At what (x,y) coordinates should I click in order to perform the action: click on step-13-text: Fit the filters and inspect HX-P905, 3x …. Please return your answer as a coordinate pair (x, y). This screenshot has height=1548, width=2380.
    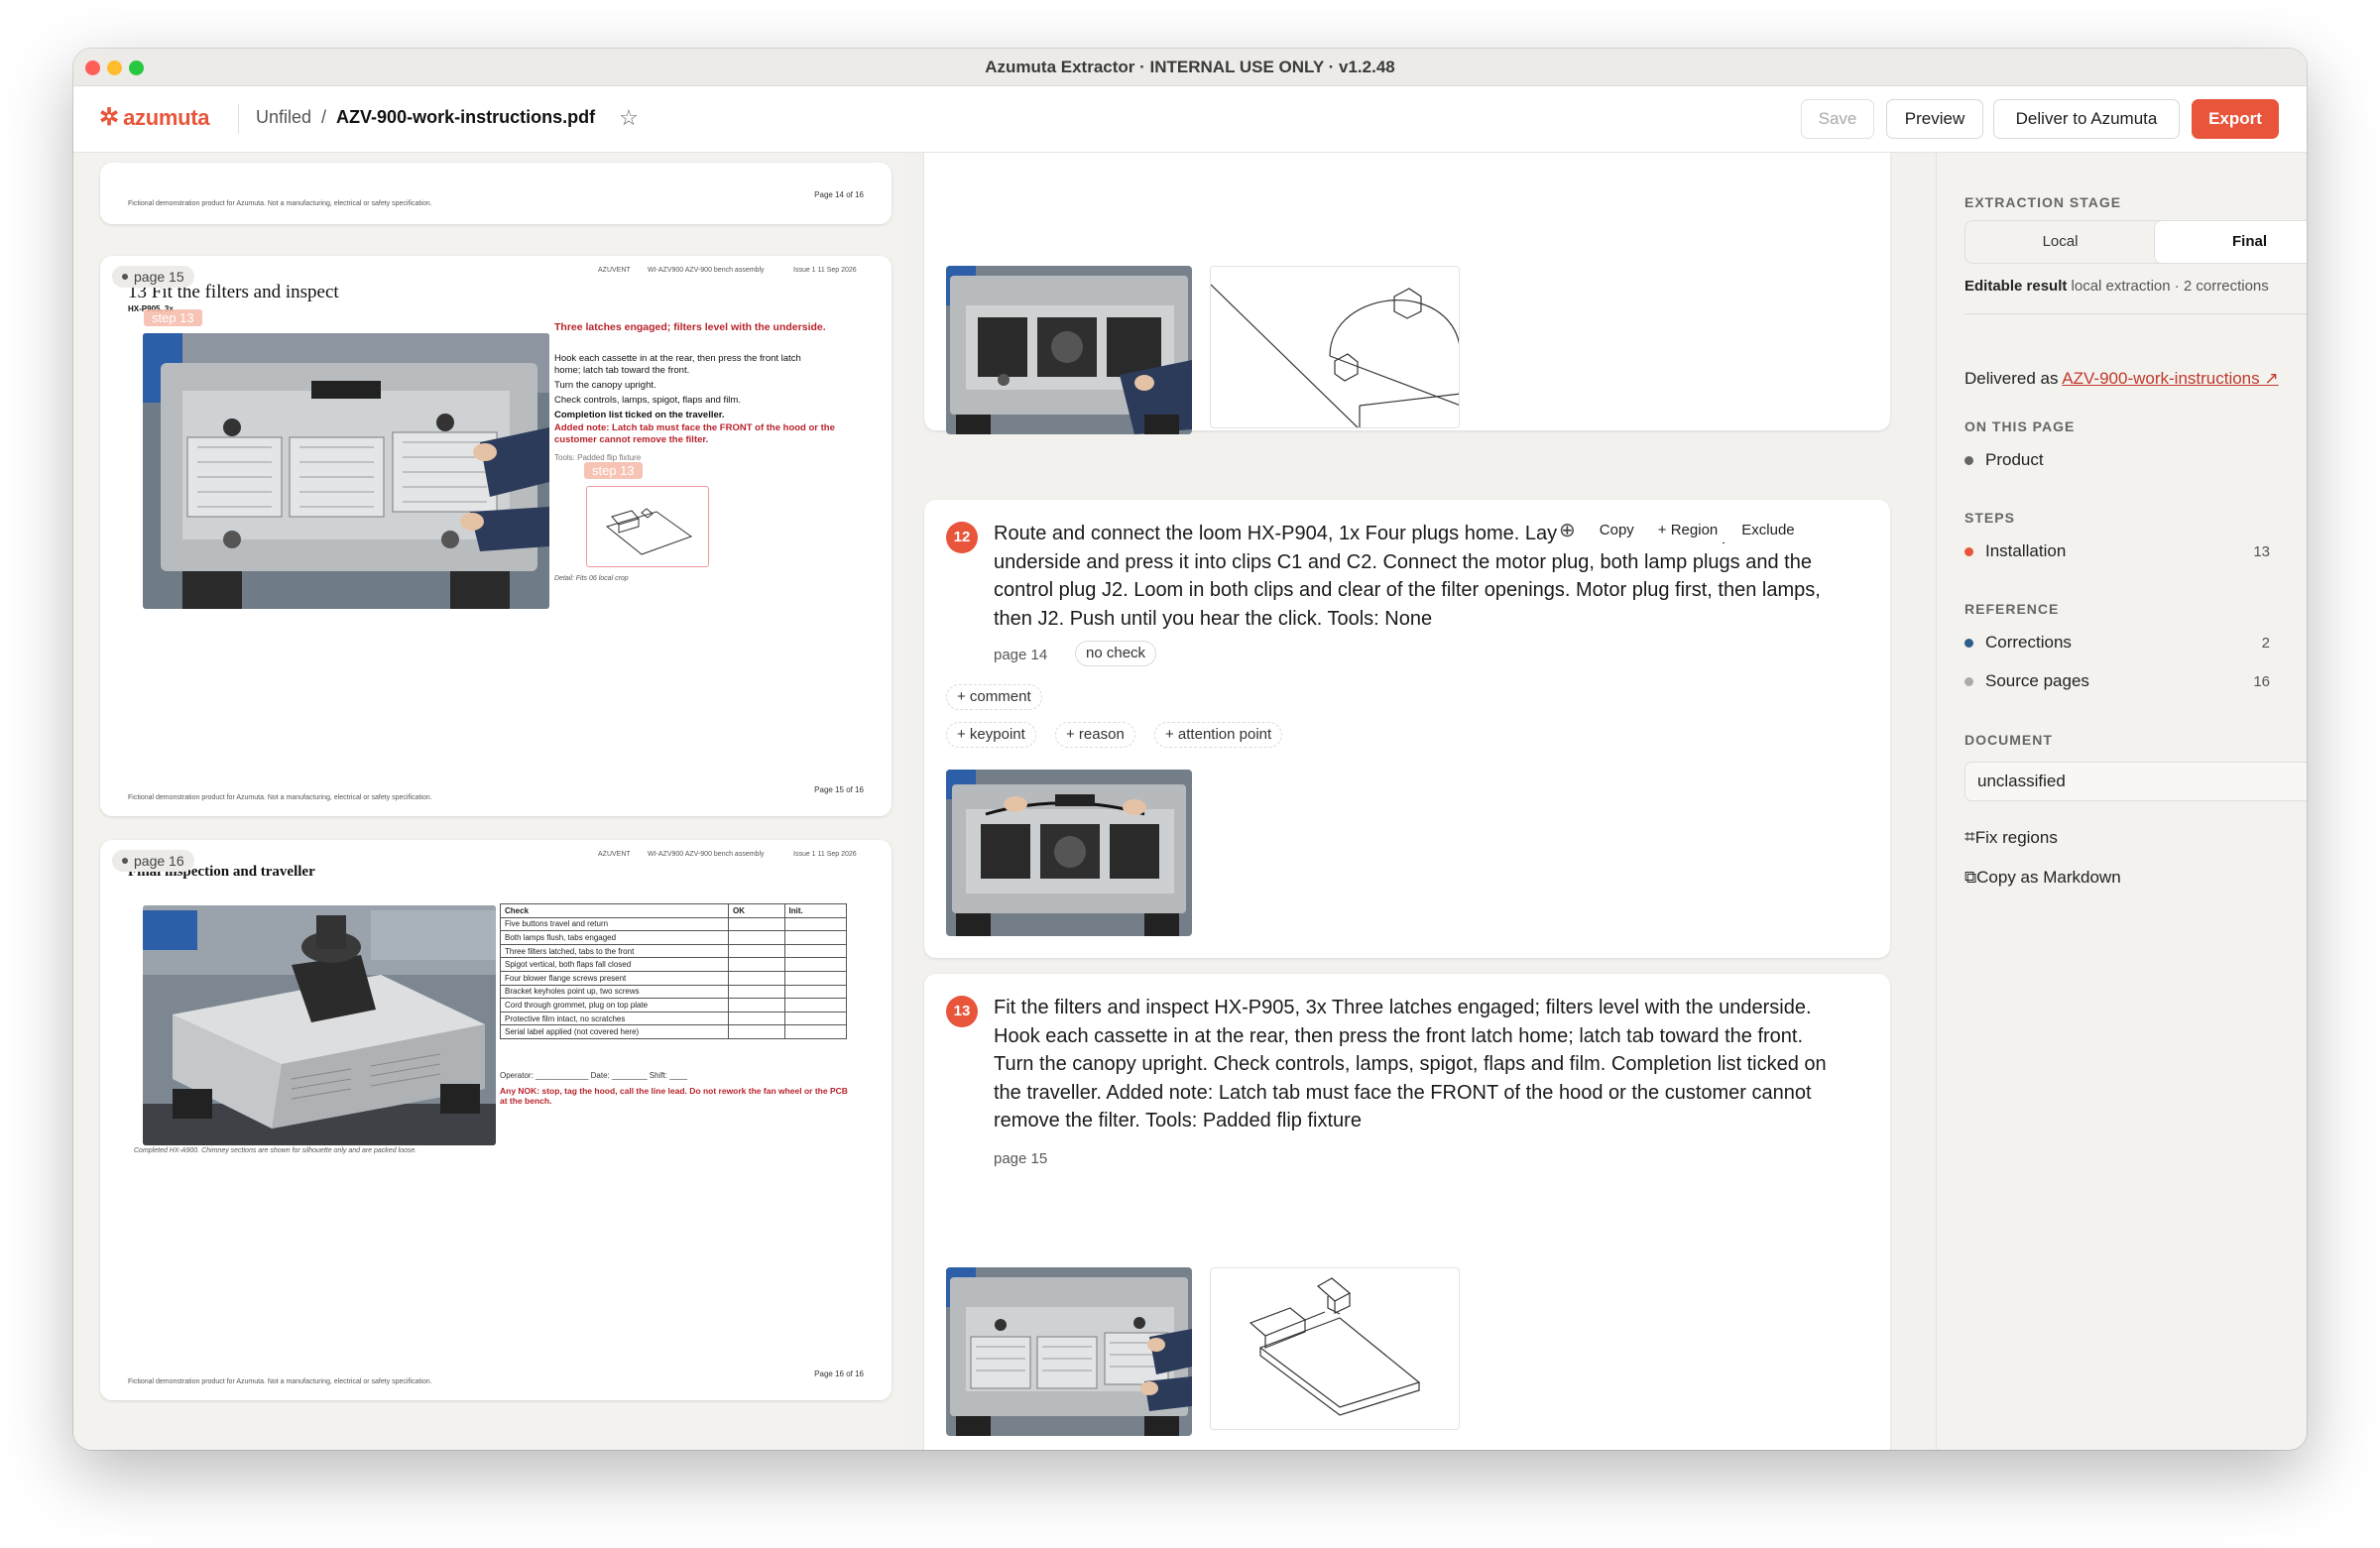
    Looking at the image, I should click on (1420, 1064).